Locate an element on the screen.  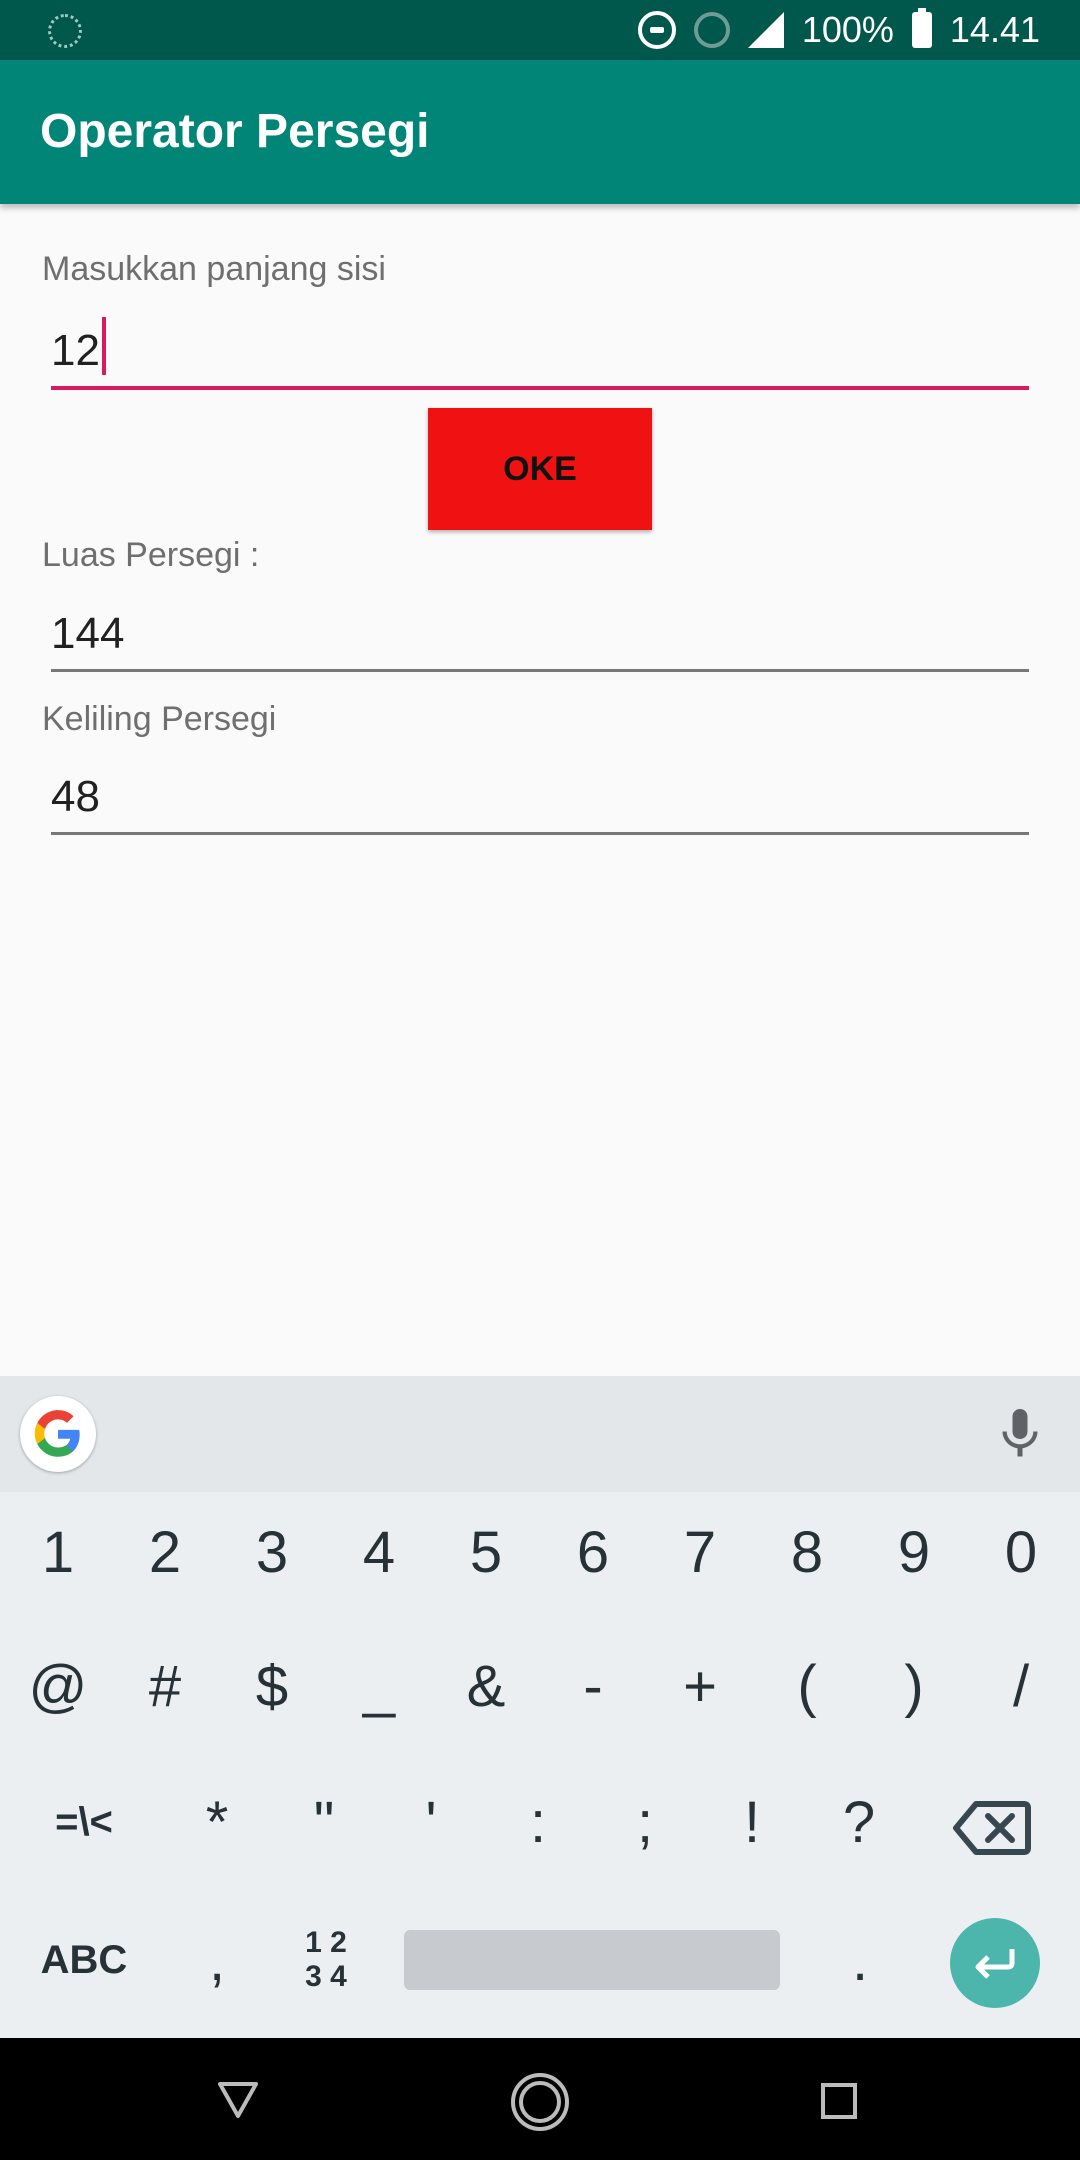
microphone-icon is located at coordinates (1020, 1434).